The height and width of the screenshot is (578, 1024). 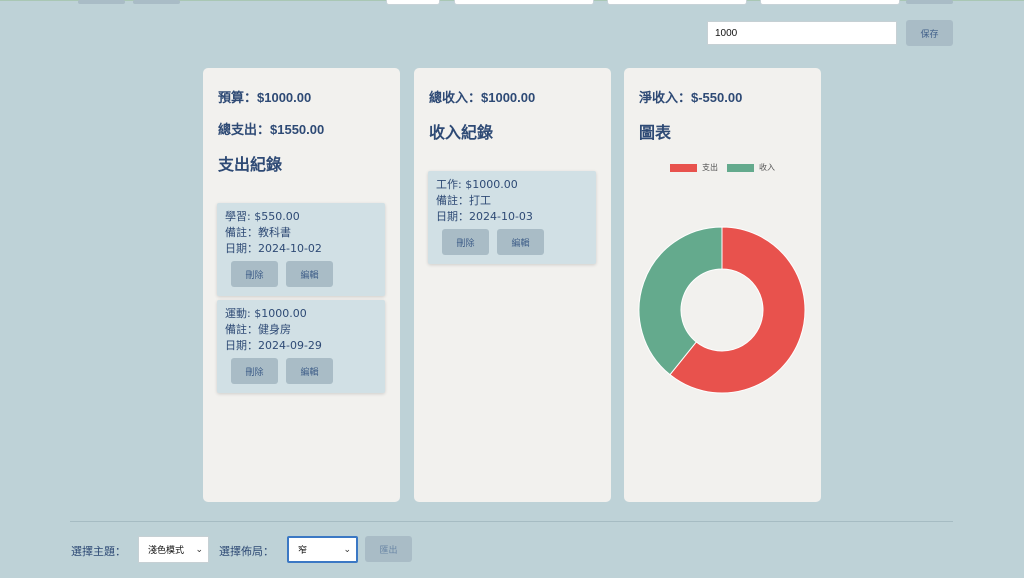 I want to click on record-note: 備註：打工, so click(x=463, y=200).